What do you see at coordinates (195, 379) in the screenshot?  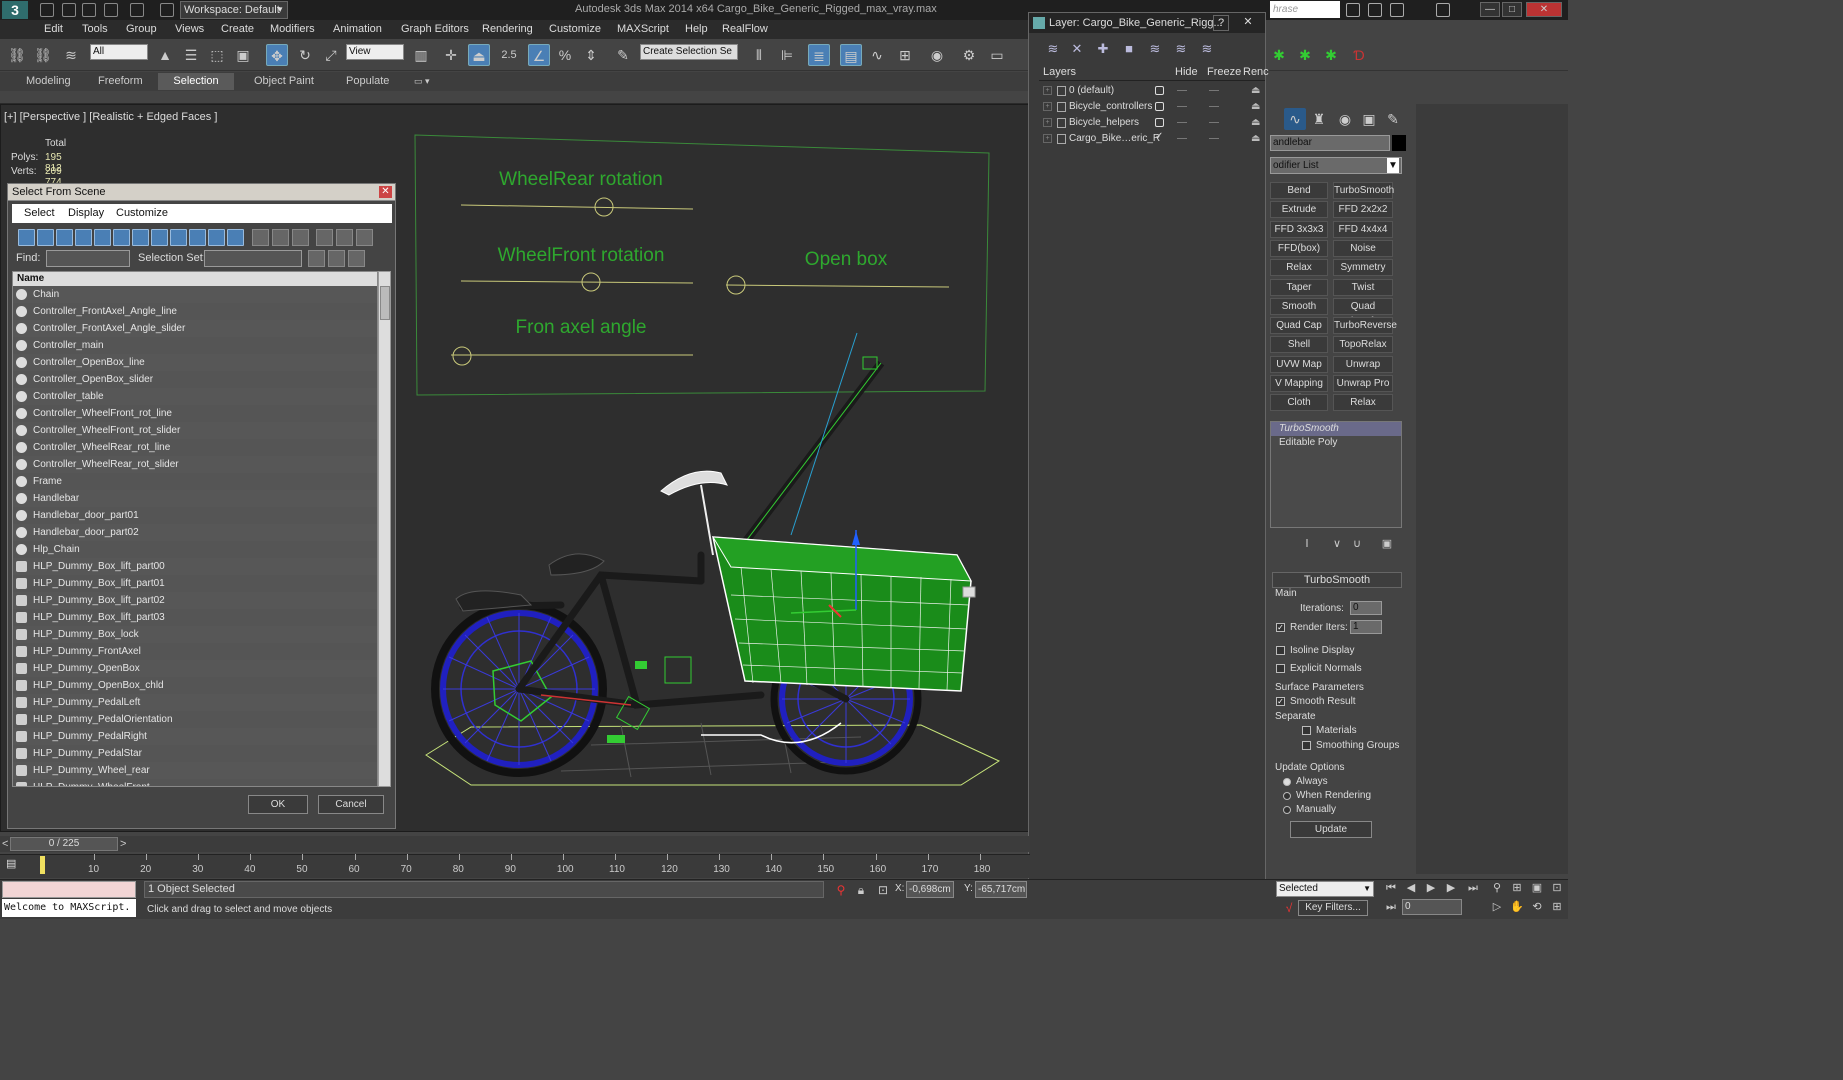 I see `object-list-row: Controller_OpenBox_slider` at bounding box center [195, 379].